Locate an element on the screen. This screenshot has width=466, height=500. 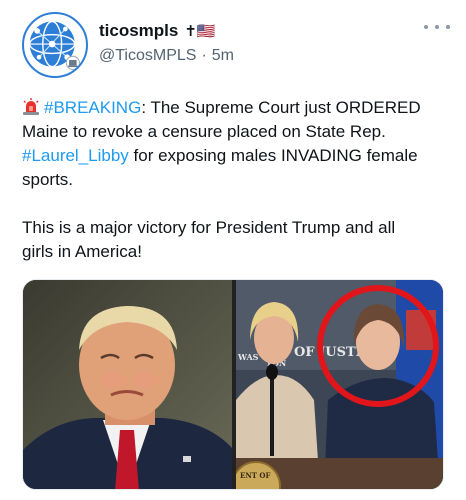
banner-text-small: WAS is located at coordinates (248, 357).